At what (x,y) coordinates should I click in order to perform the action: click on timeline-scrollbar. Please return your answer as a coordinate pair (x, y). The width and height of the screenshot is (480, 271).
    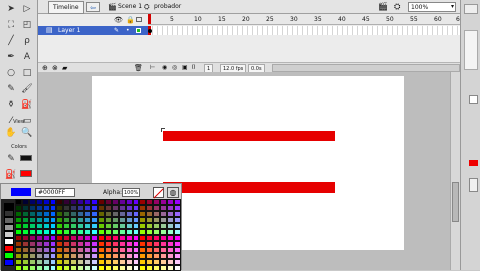
    Looking at the image, I should click on (366, 68).